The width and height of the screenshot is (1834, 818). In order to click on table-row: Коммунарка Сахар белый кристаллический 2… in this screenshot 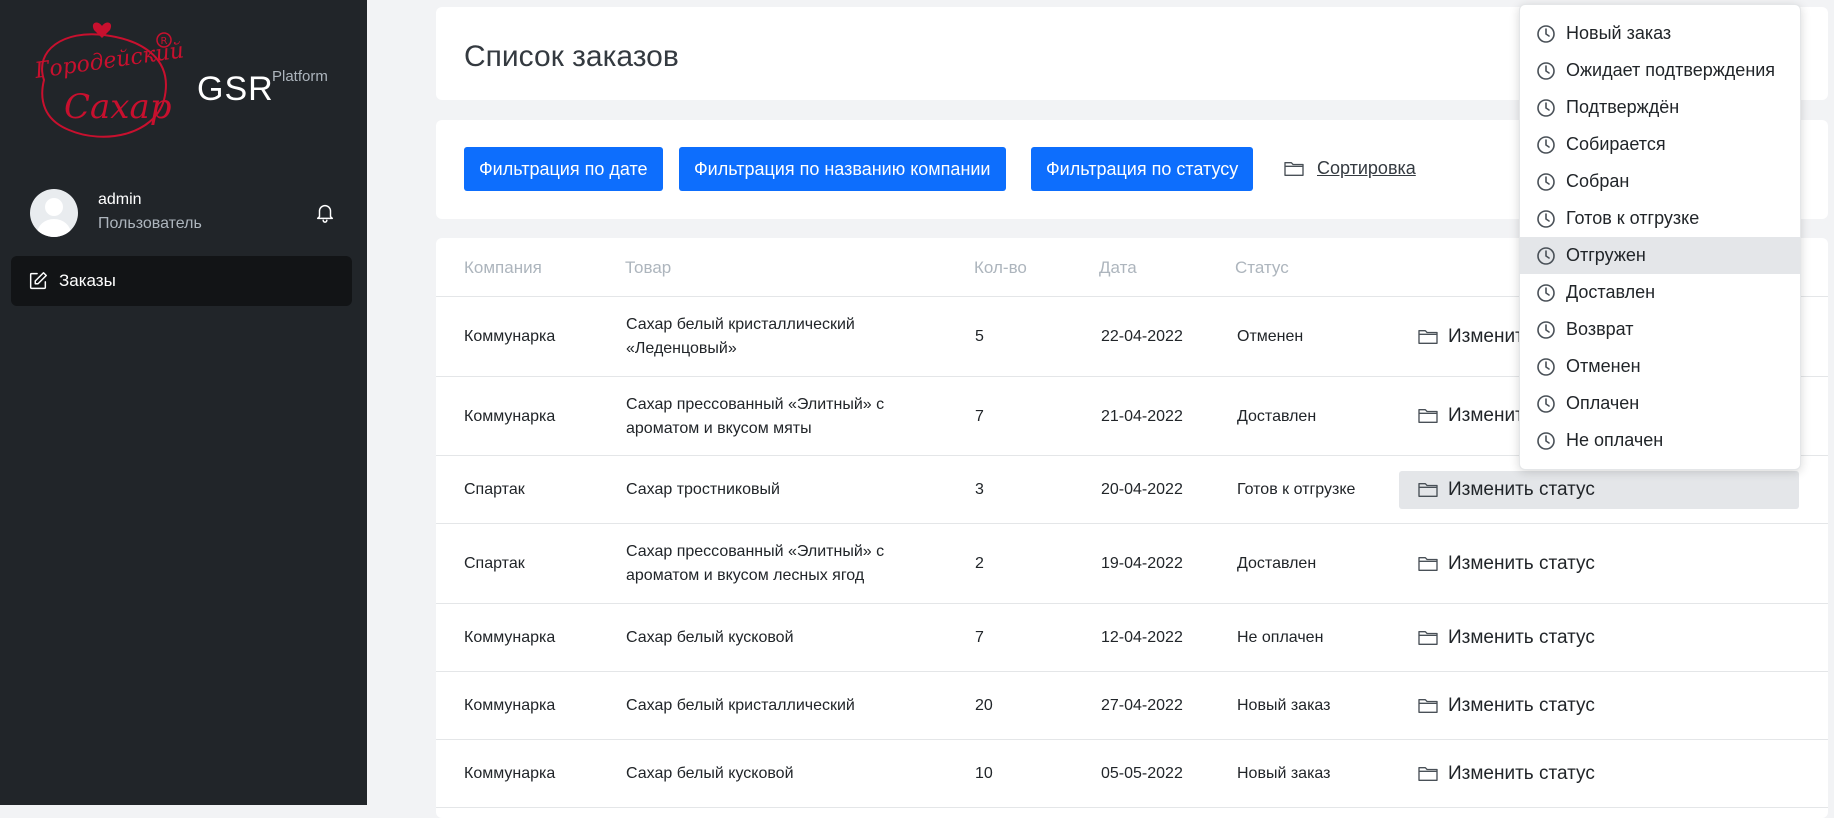, I will do `click(1132, 706)`.